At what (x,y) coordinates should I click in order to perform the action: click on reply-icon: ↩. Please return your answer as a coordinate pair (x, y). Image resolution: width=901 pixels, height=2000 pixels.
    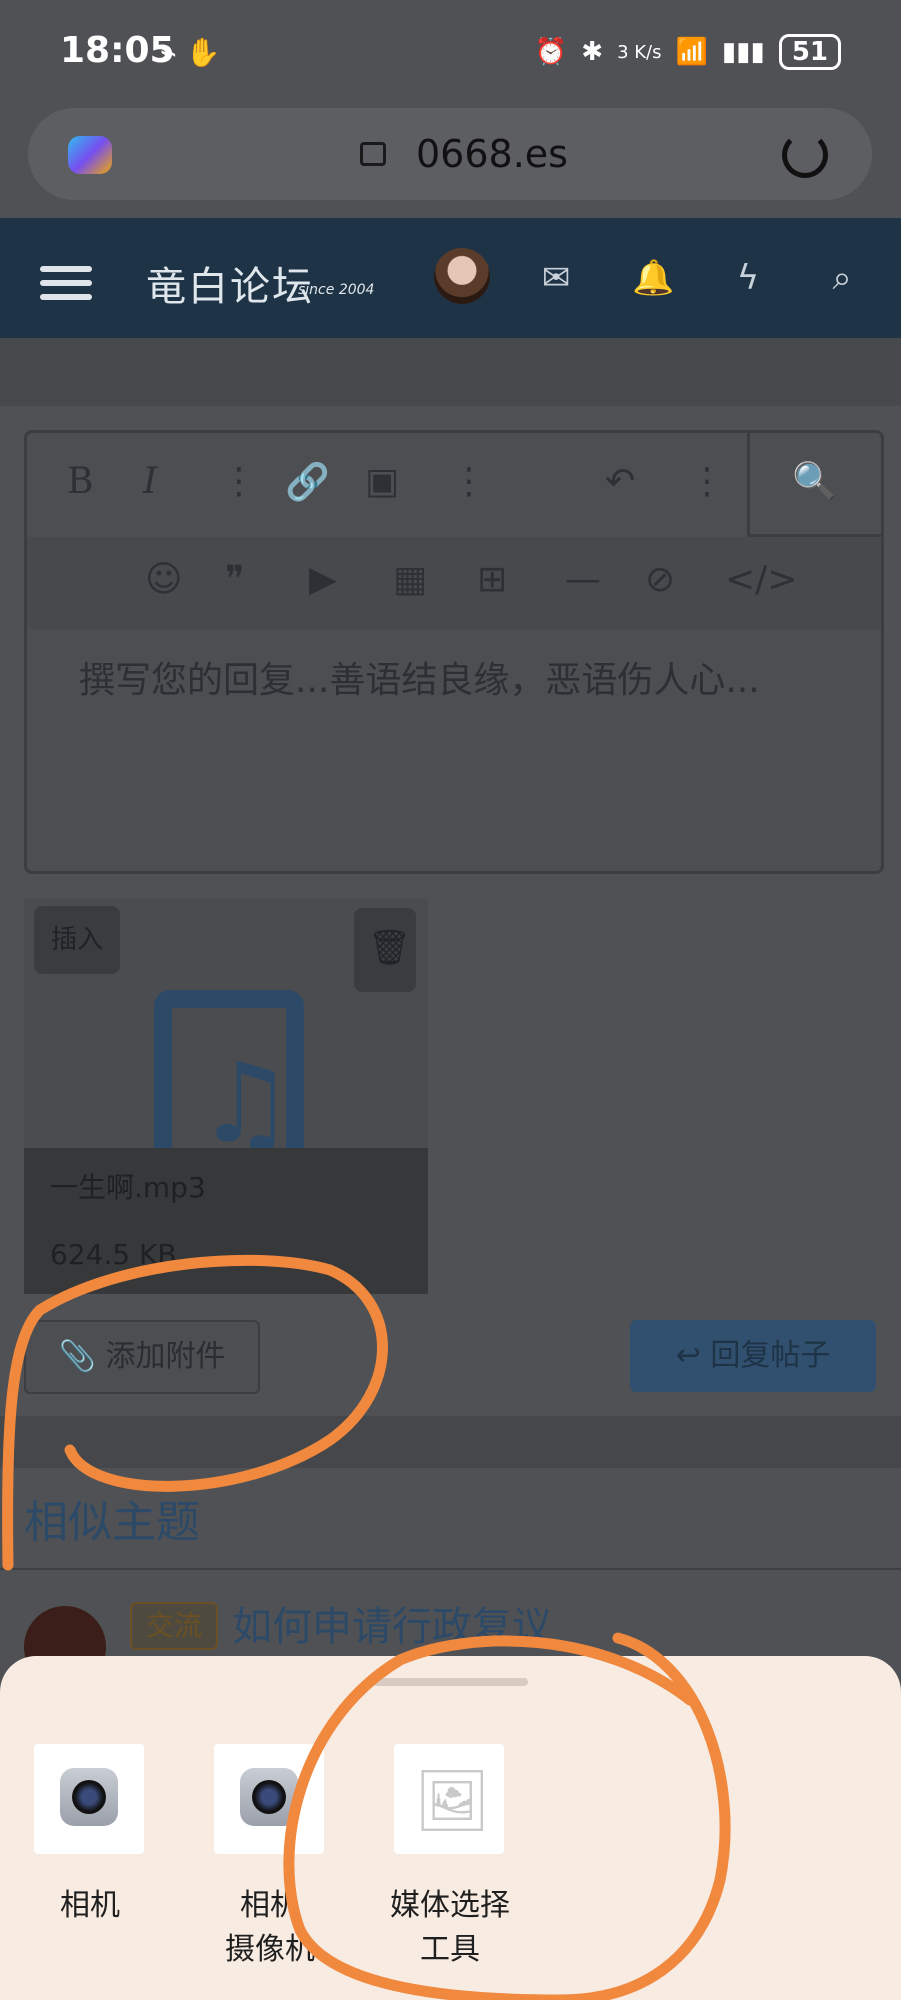
    Looking at the image, I should click on (688, 1355).